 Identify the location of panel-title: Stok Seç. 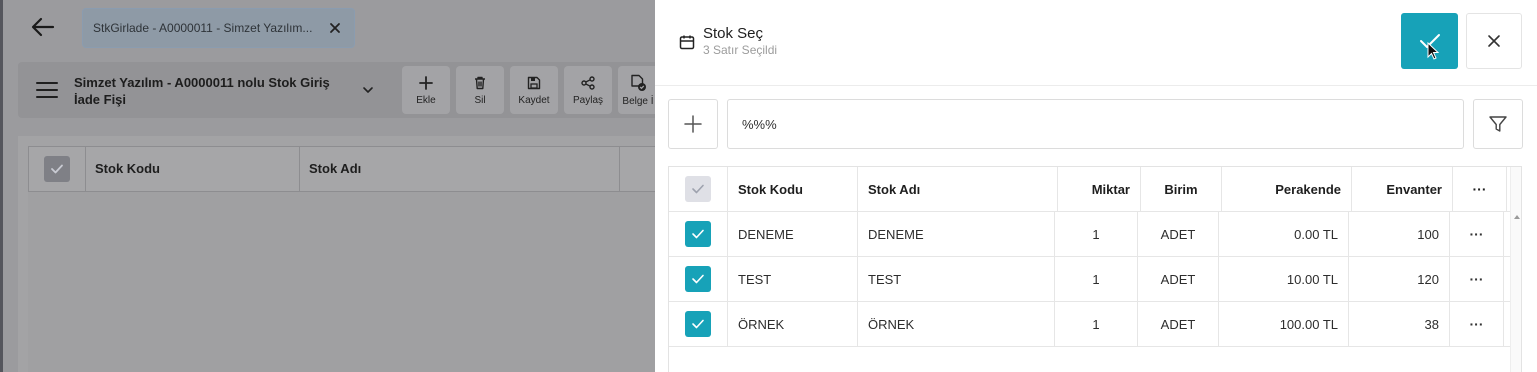
(733, 33).